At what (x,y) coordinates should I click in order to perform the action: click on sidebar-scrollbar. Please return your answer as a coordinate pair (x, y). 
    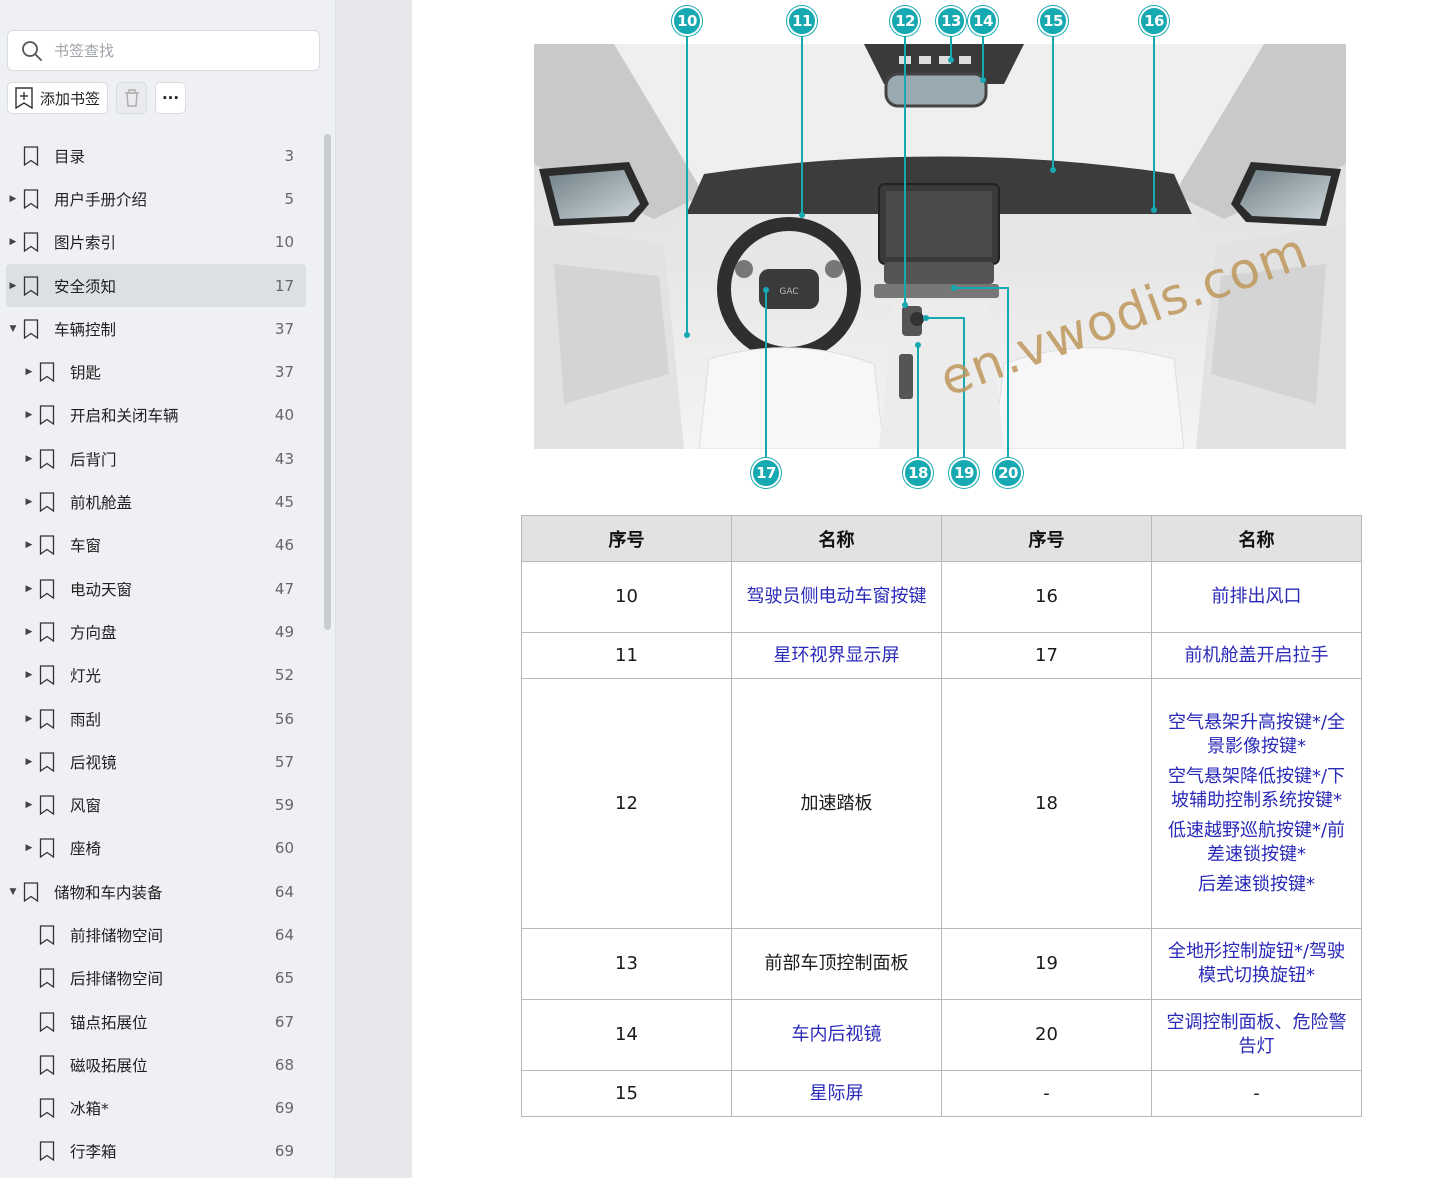
    Looking at the image, I should click on (327, 382).